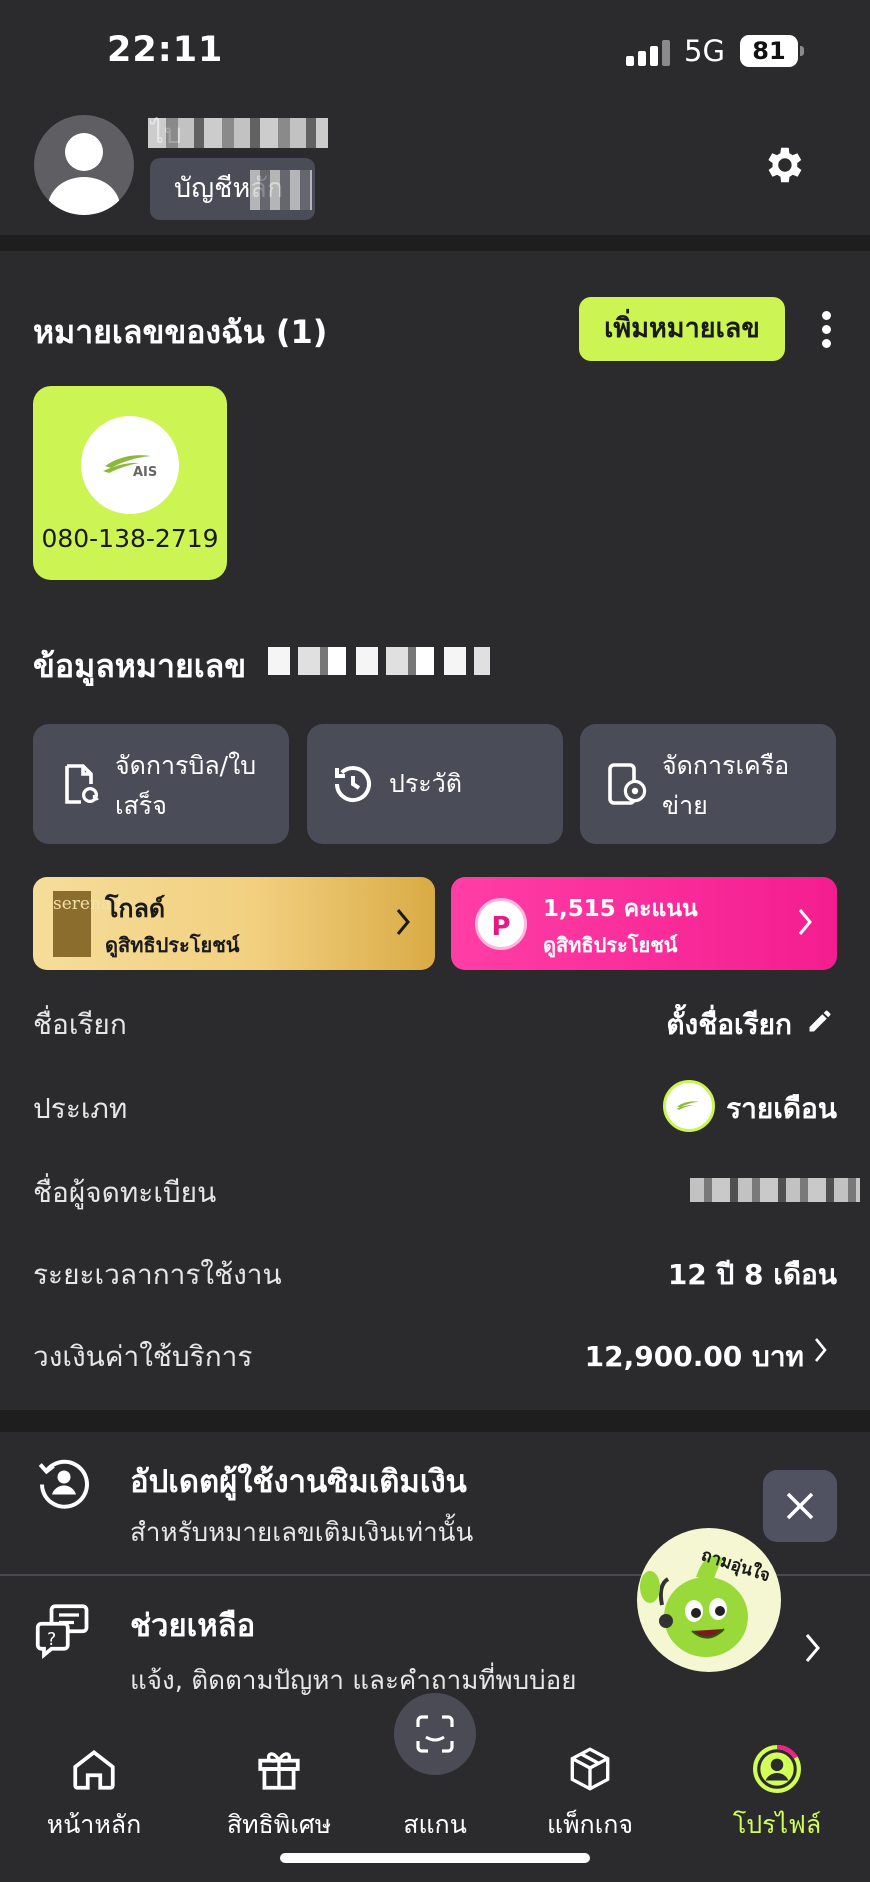 The height and width of the screenshot is (1882, 870). Describe the element at coordinates (590, 1824) in the screenshot. I see `nav-package-label: แพ็กเกจ` at that location.